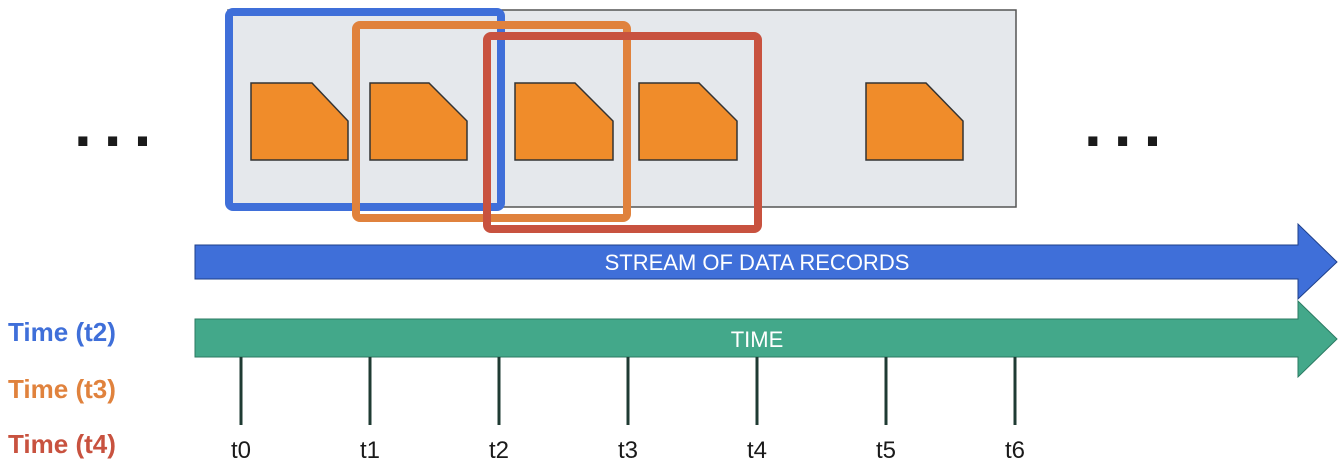  I want to click on legend-time-t4: Time (t4), so click(62, 444).